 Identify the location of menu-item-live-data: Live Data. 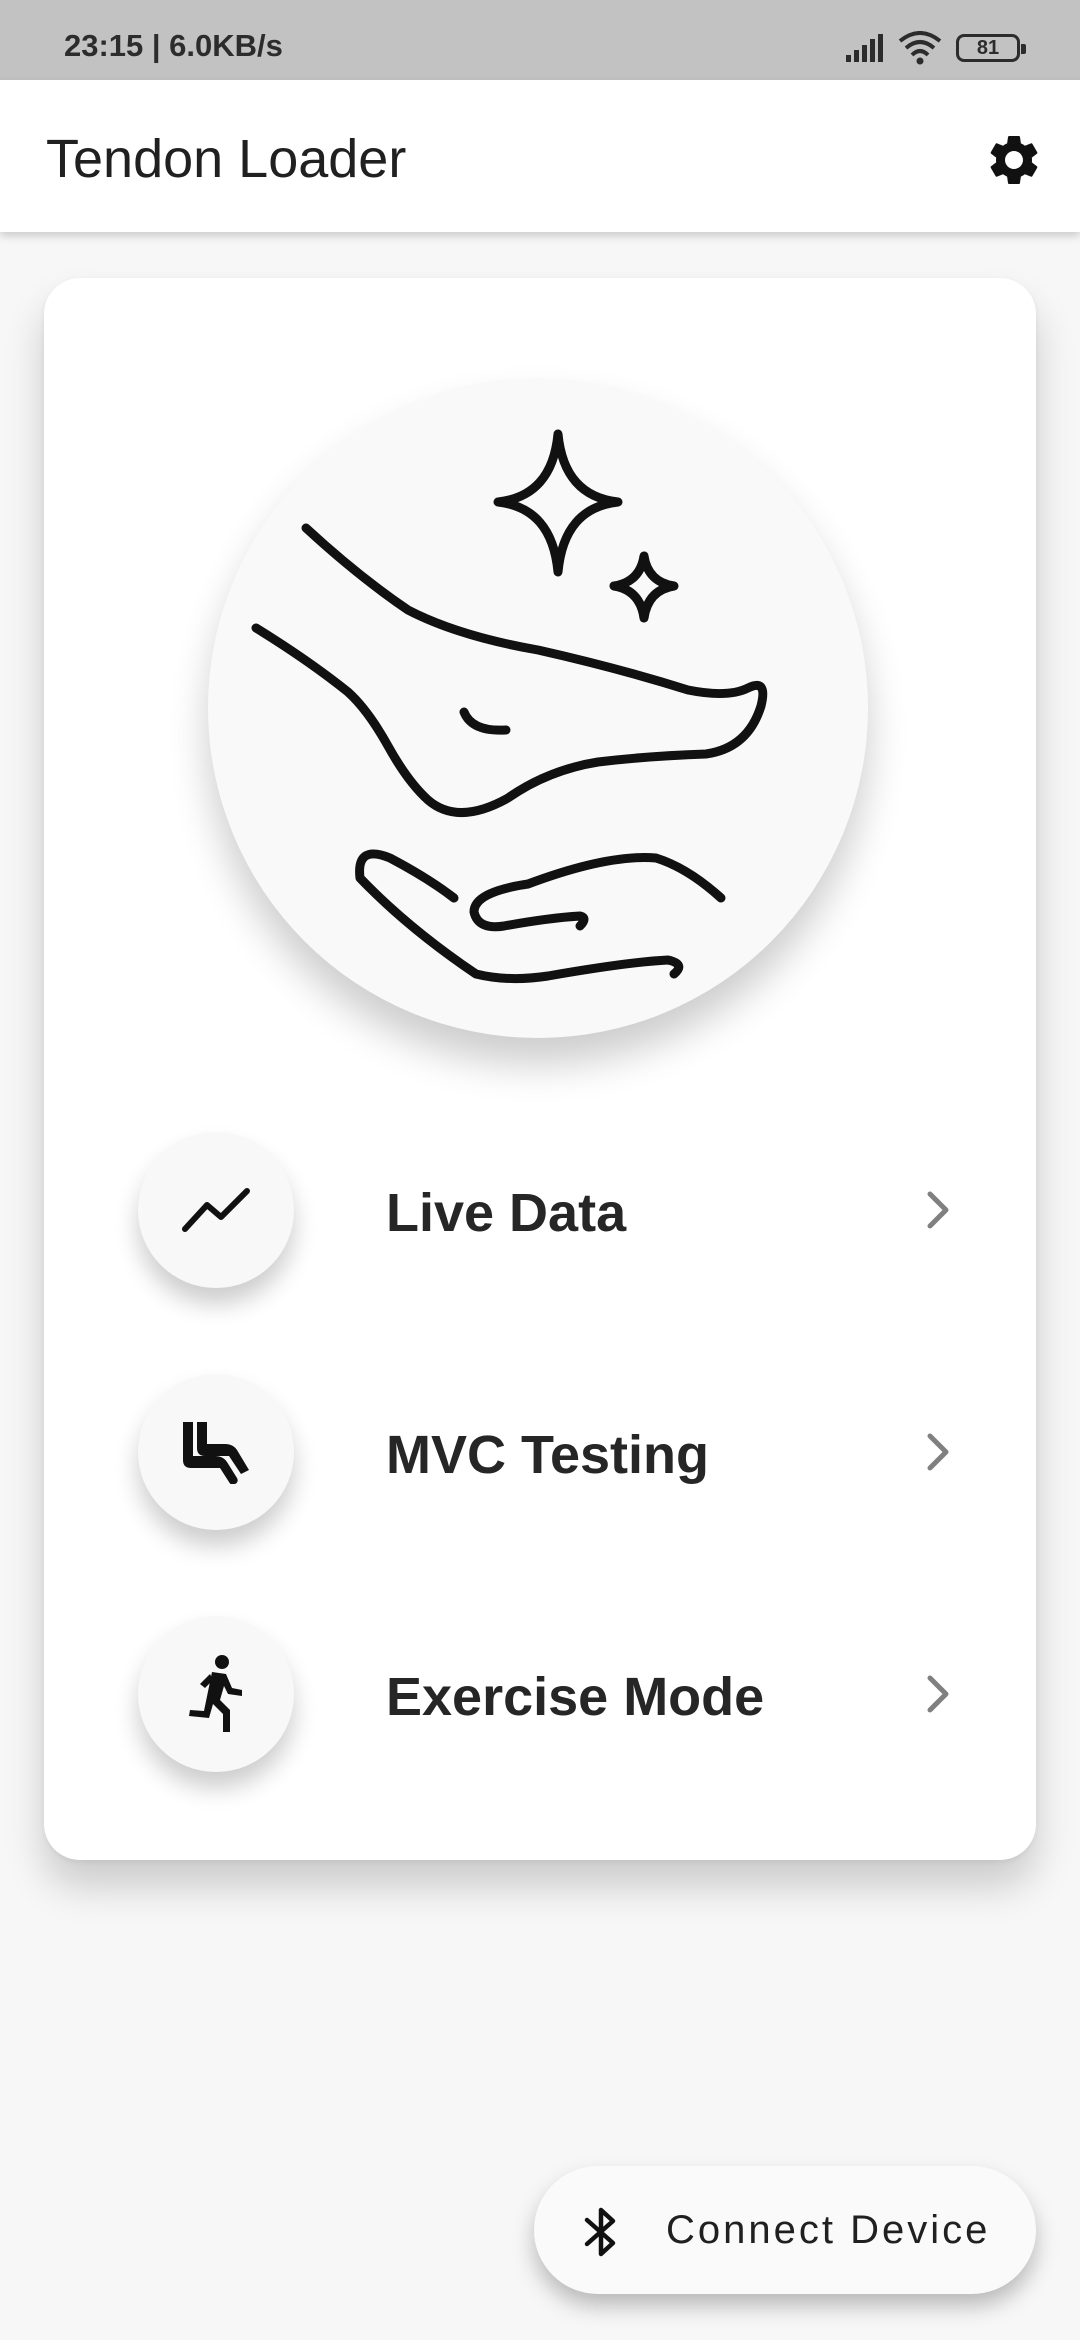
(558, 1210).